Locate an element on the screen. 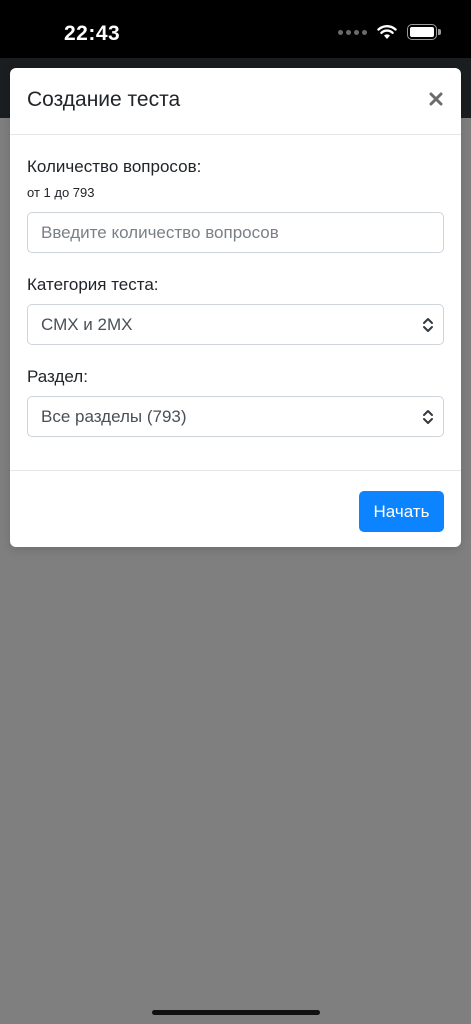 This screenshot has width=471, height=1024. wifi-icon is located at coordinates (387, 32).